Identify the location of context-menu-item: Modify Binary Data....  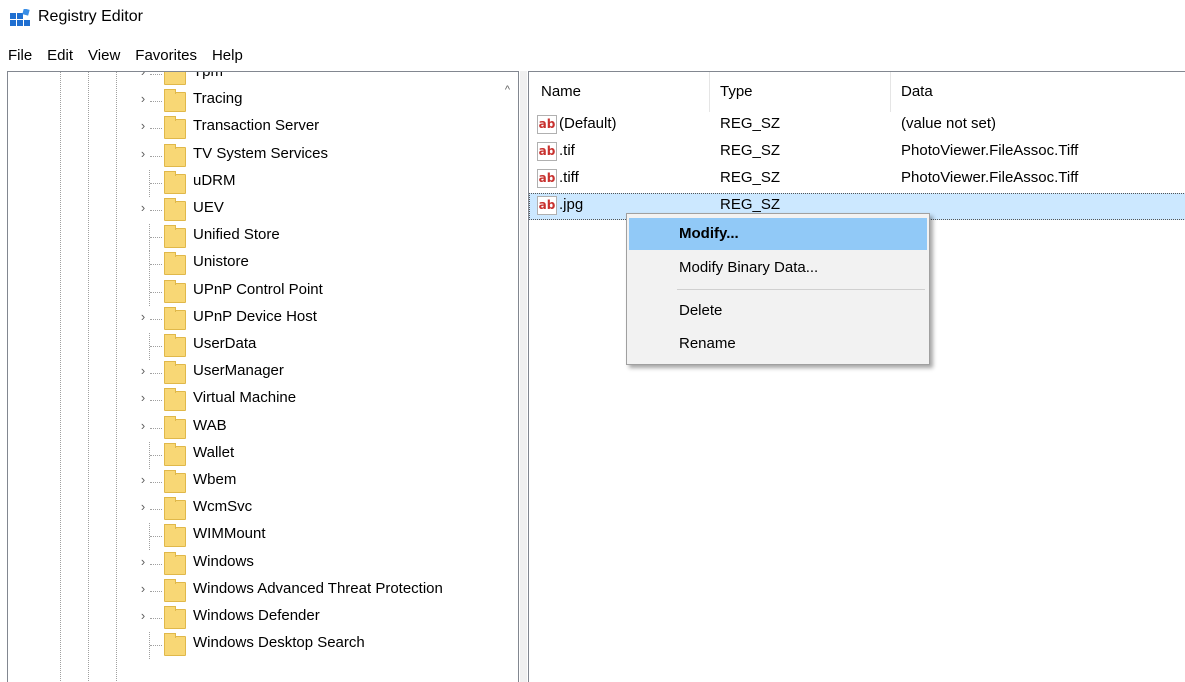
(778, 268).